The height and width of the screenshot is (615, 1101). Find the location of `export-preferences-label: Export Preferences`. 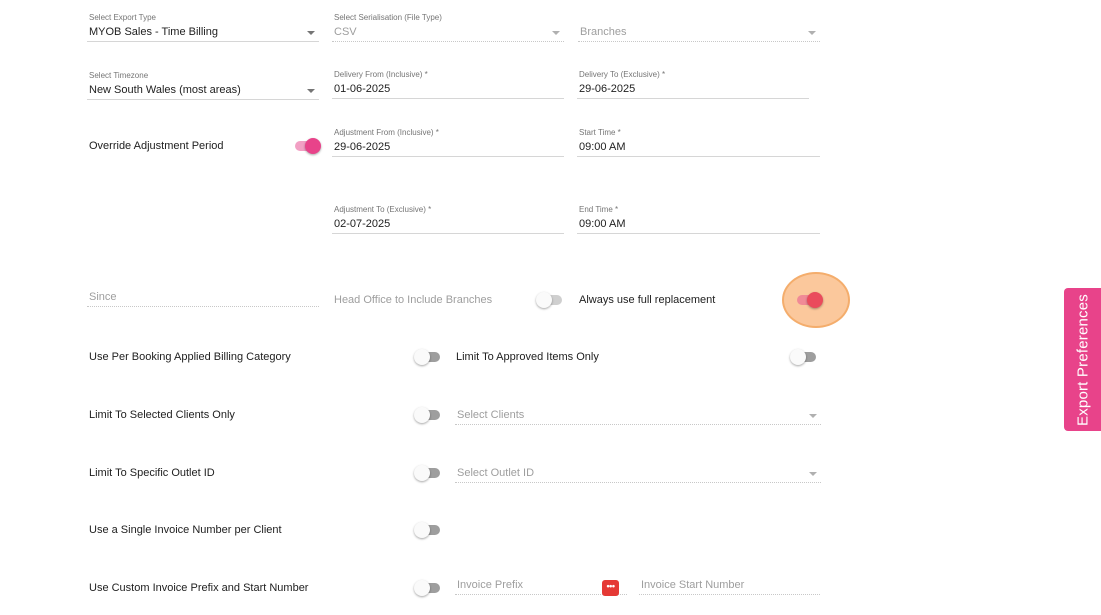

export-preferences-label: Export Preferences is located at coordinates (1082, 359).